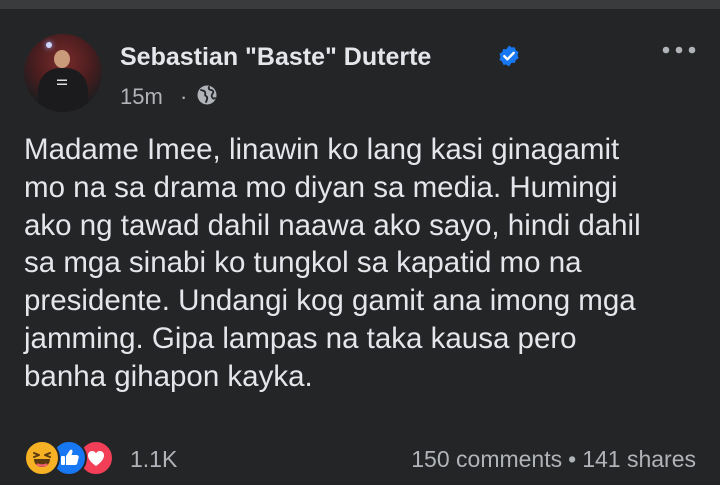 This screenshot has height=485, width=720. I want to click on comments-count: 150 comments, so click(486, 459).